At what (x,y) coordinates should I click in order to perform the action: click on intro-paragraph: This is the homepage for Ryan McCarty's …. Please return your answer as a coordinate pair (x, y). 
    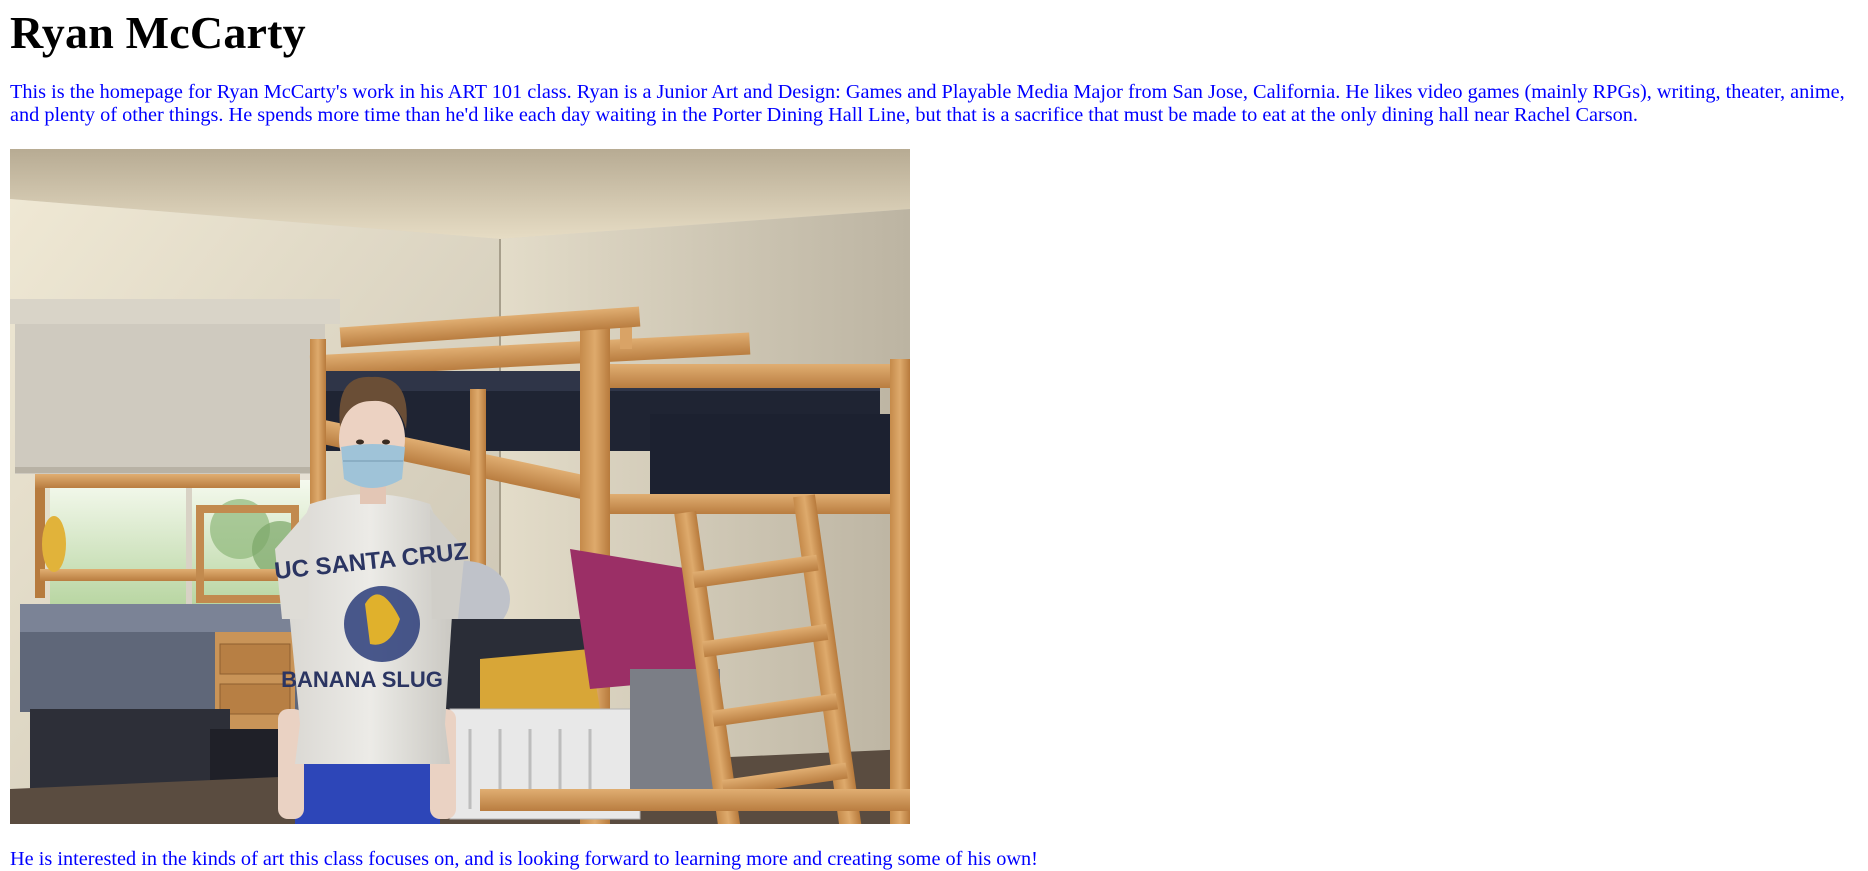
    Looking at the image, I should click on (927, 103).